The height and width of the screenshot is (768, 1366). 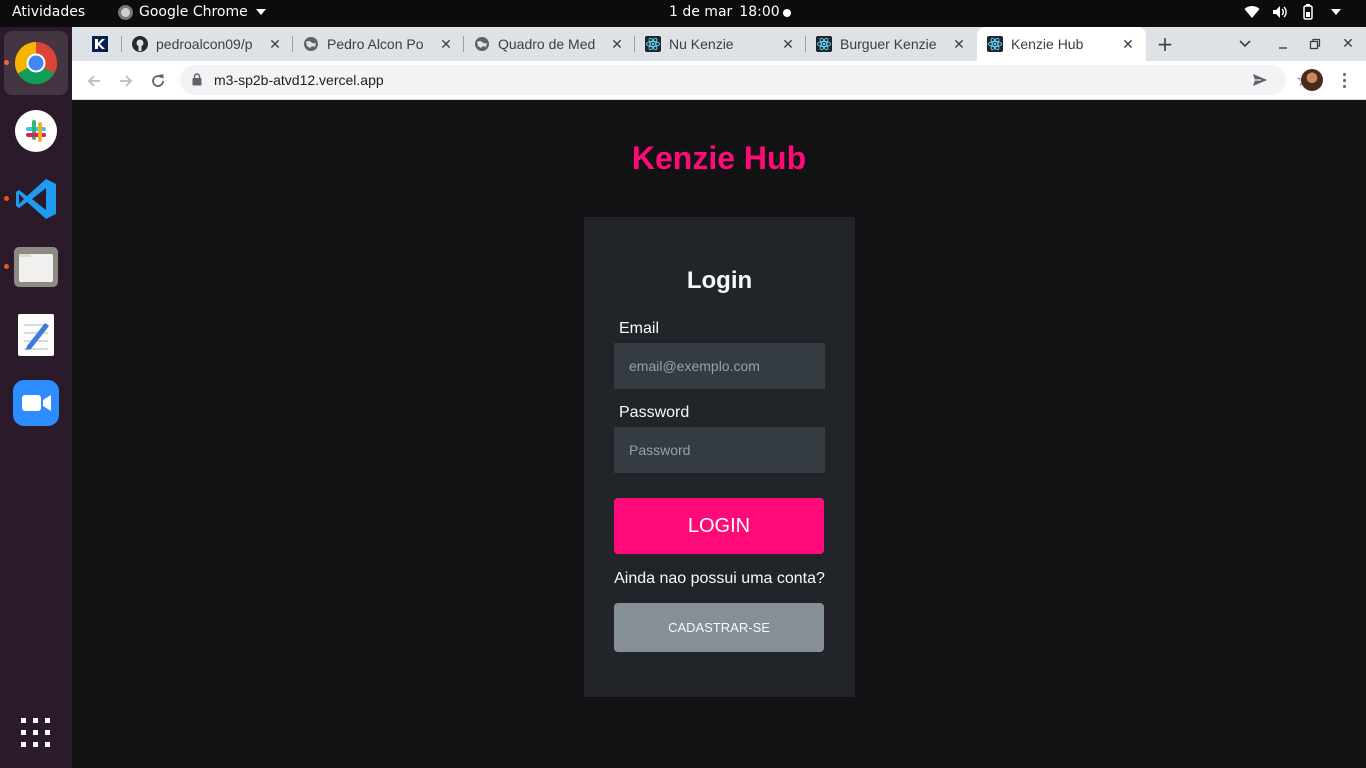 I want to click on dock-text-editor, so click(x=36, y=335).